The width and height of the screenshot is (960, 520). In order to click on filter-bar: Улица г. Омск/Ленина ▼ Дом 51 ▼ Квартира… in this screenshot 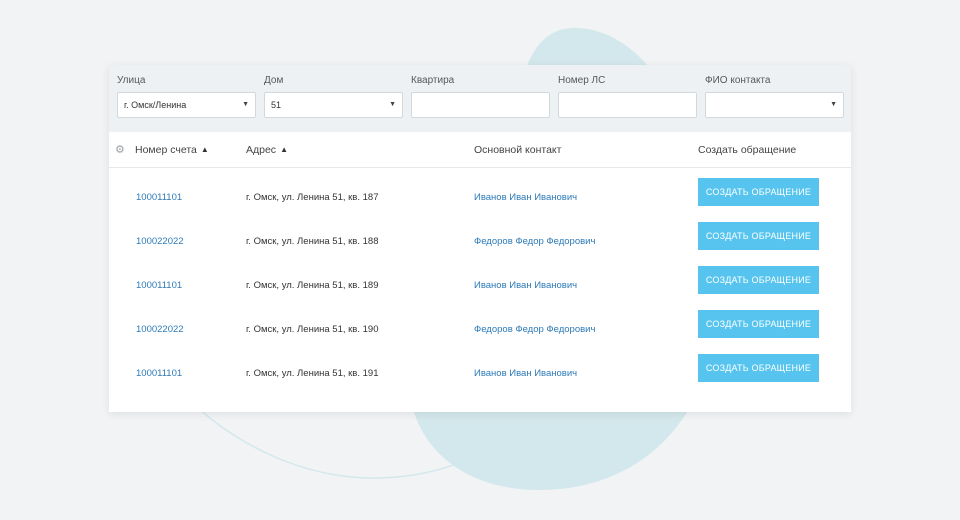, I will do `click(480, 98)`.